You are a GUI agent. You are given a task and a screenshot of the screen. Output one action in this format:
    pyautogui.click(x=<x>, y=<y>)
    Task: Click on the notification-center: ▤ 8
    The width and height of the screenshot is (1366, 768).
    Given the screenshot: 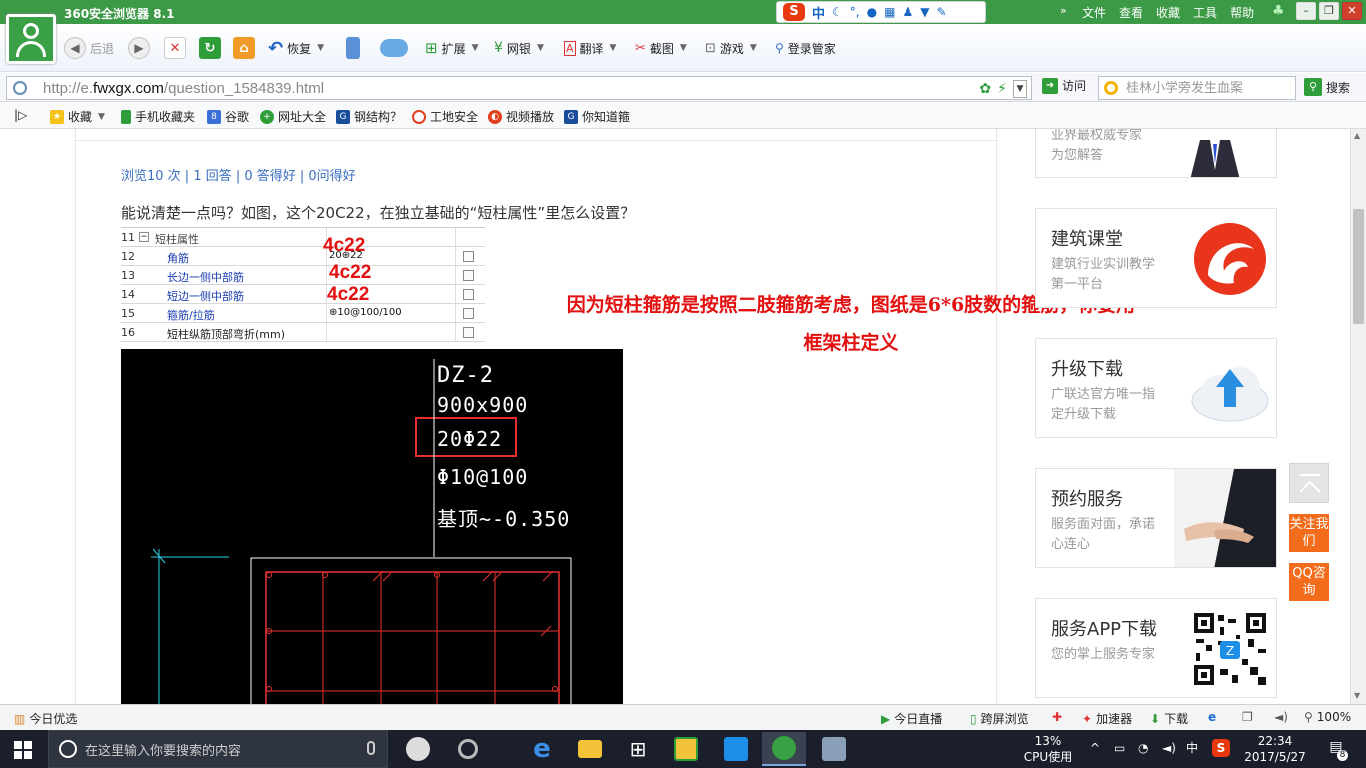 What is the action you would take?
    pyautogui.click(x=1337, y=750)
    